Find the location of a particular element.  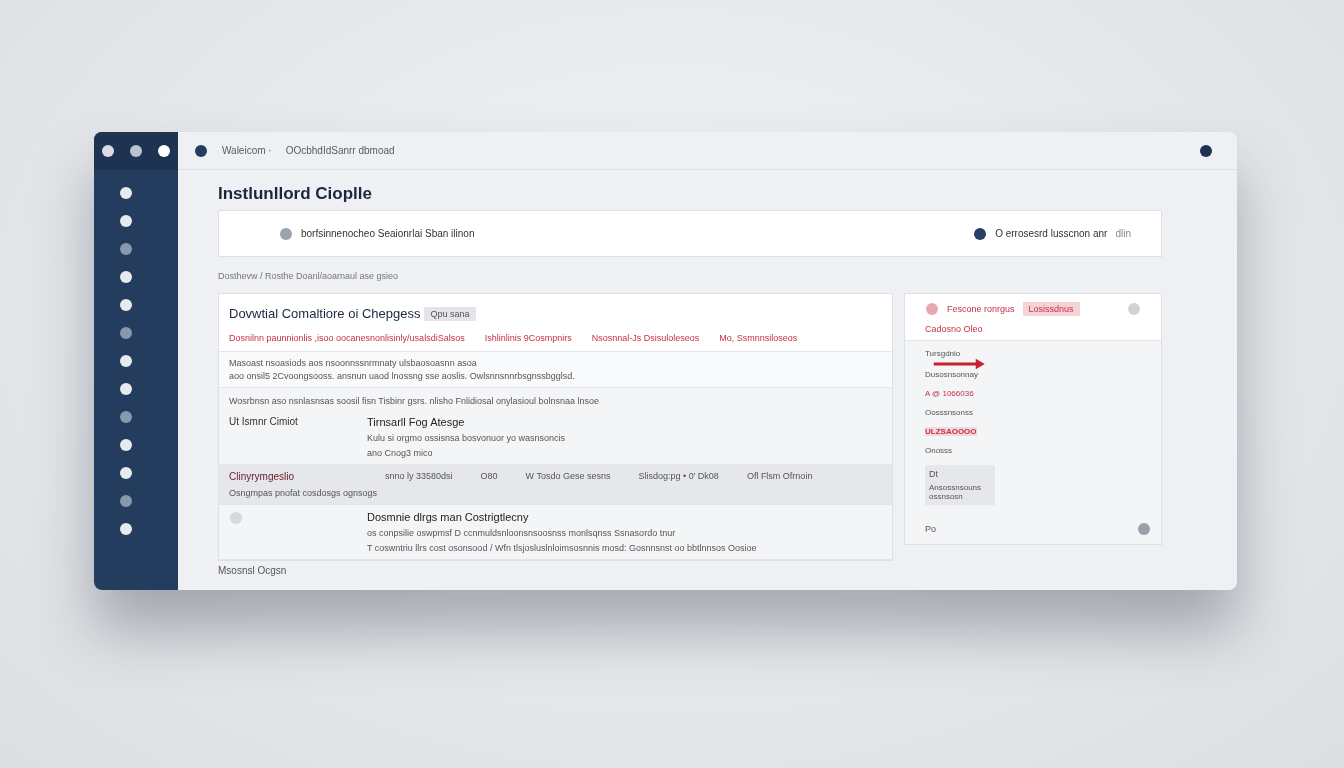

row-title: Tirnsarll Fog Atesge is located at coordinates (416, 422).